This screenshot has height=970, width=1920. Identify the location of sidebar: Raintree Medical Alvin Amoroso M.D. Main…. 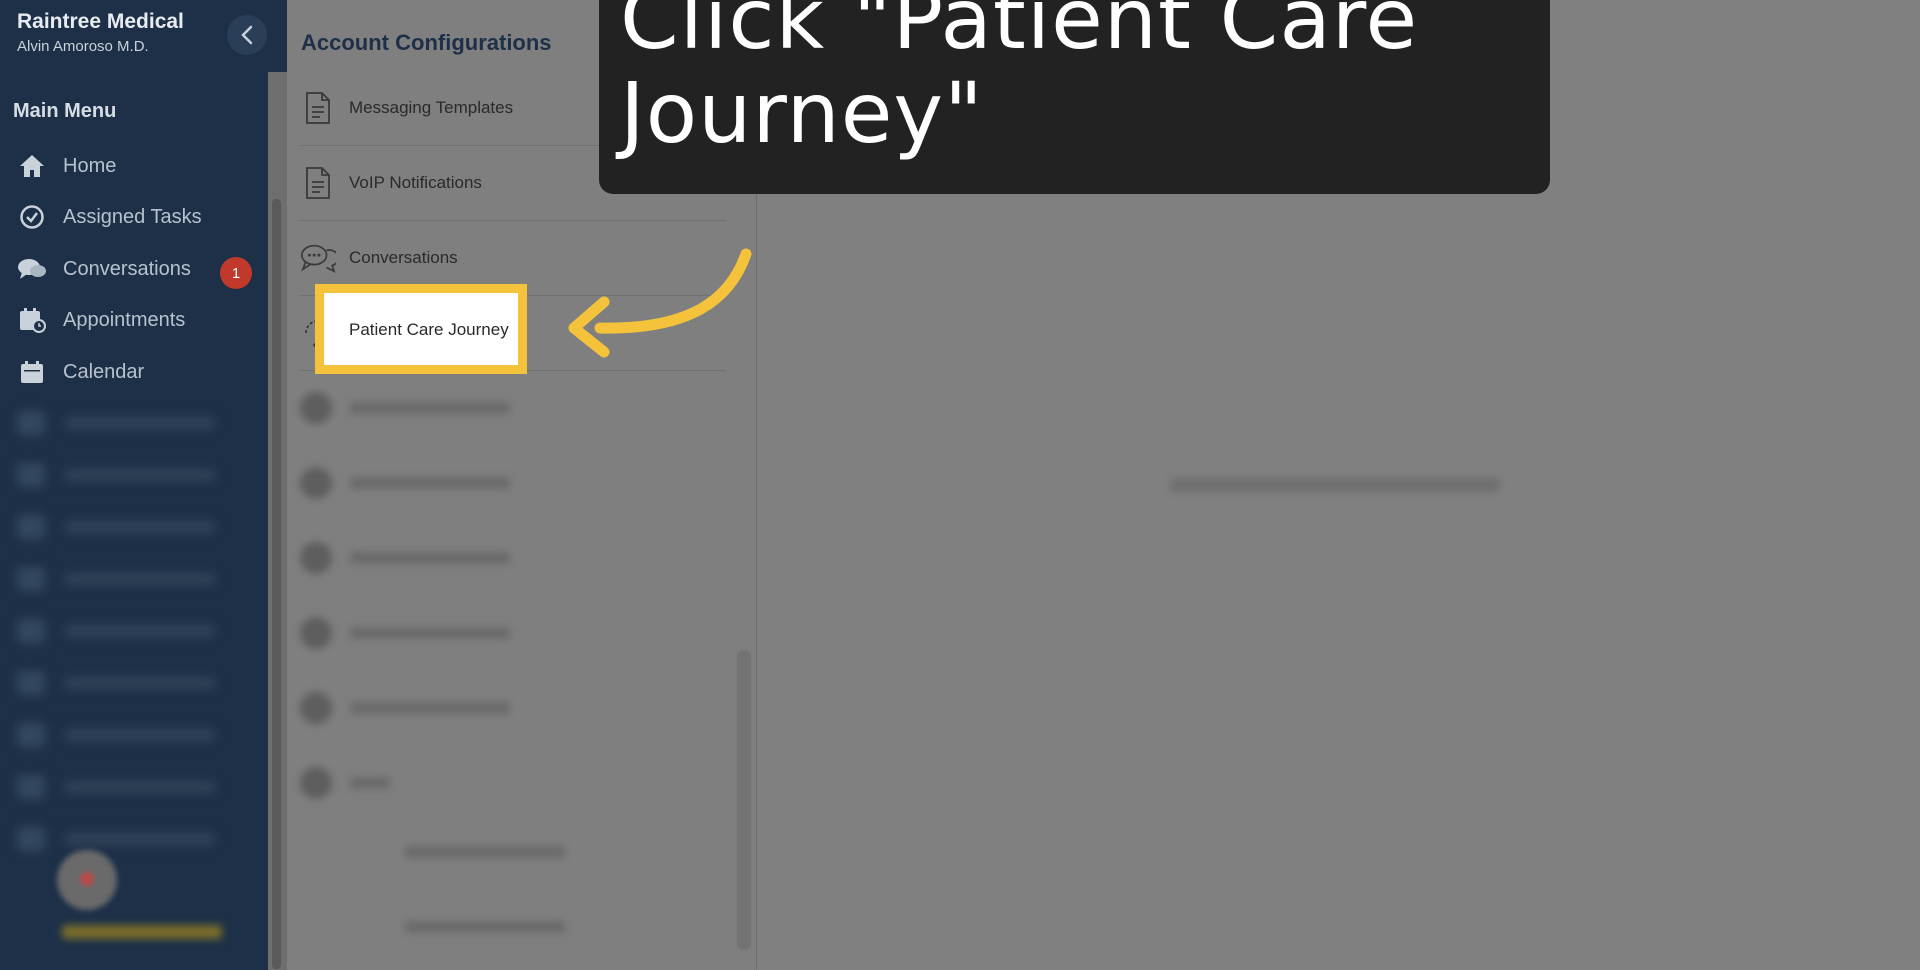
(143, 485).